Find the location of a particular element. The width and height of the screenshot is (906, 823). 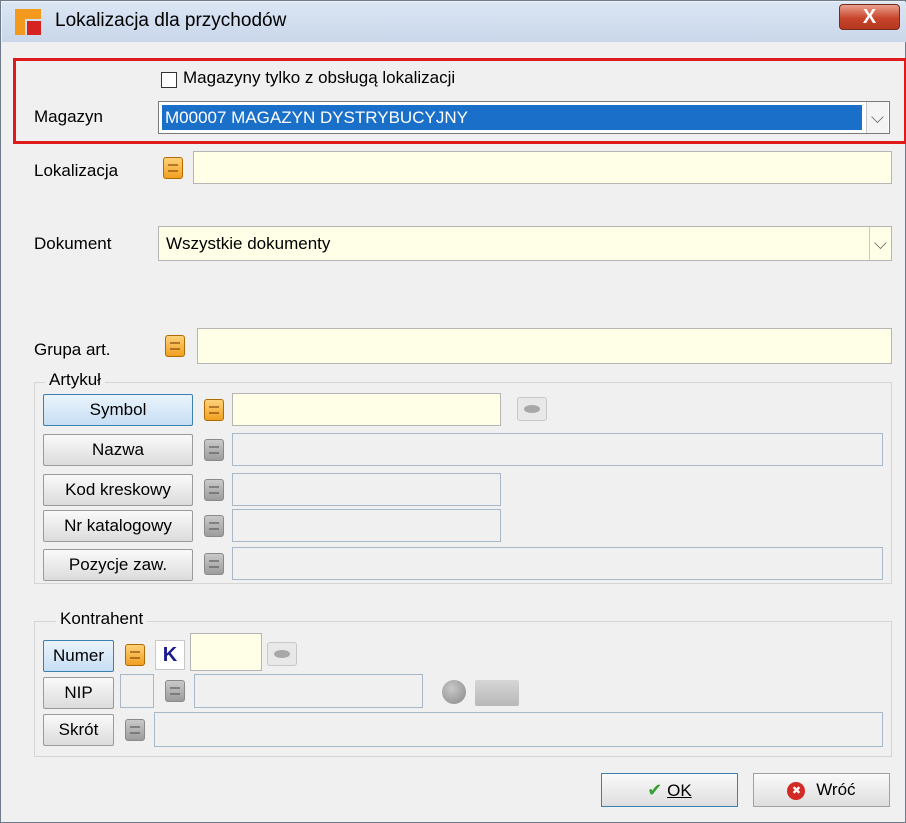

back-button-label: Wróć is located at coordinates (836, 789).